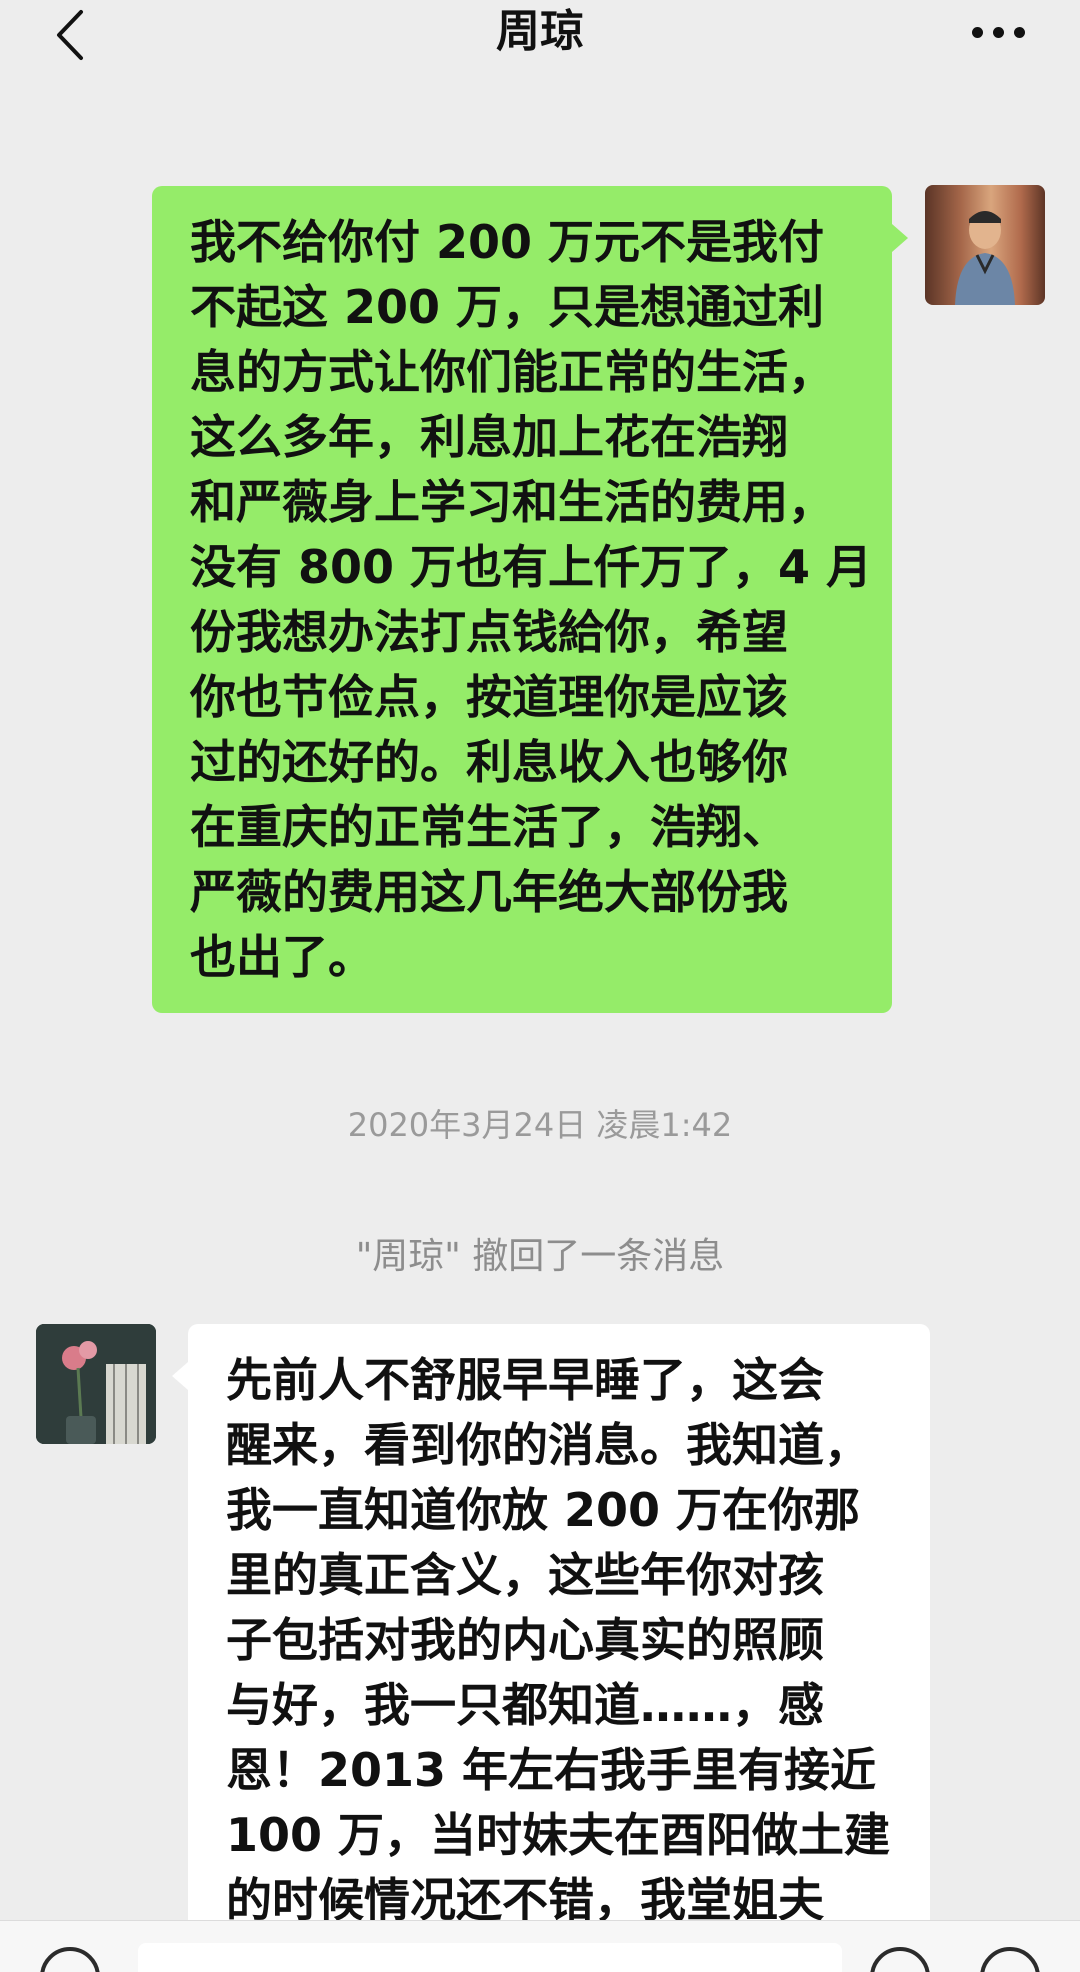 The height and width of the screenshot is (1972, 1080). Describe the element at coordinates (531, 567) in the screenshot. I see `message-line: 没有 800 万也有上仟万了，4 月` at that location.